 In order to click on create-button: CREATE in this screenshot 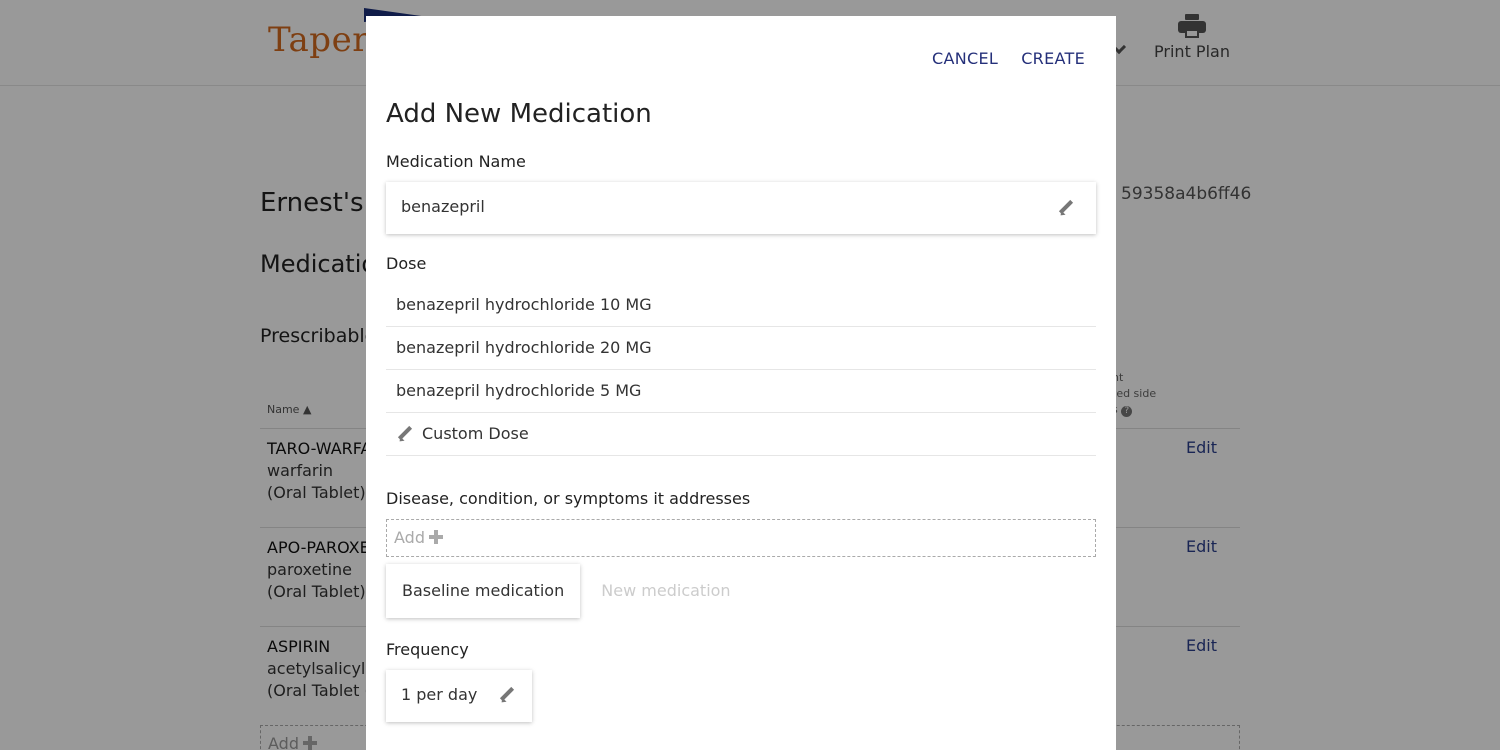, I will do `click(1053, 58)`.